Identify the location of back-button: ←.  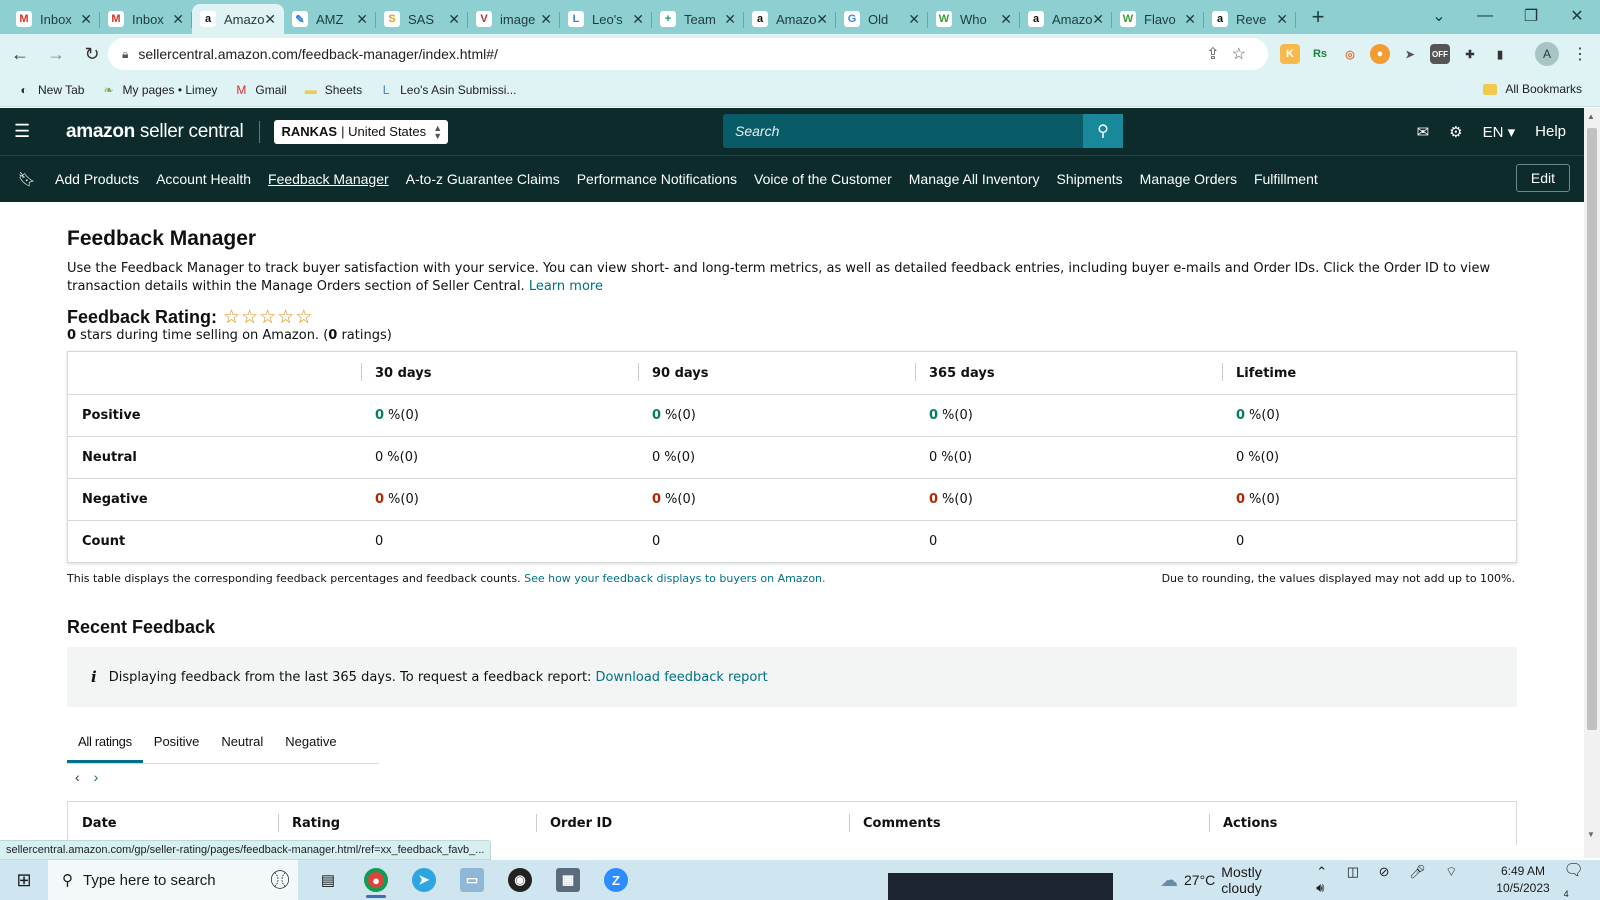
(20, 54).